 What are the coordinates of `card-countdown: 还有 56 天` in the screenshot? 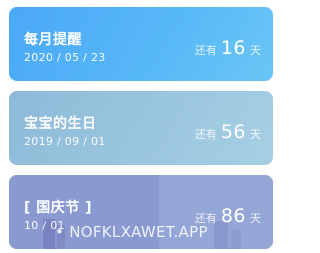 It's located at (228, 132).